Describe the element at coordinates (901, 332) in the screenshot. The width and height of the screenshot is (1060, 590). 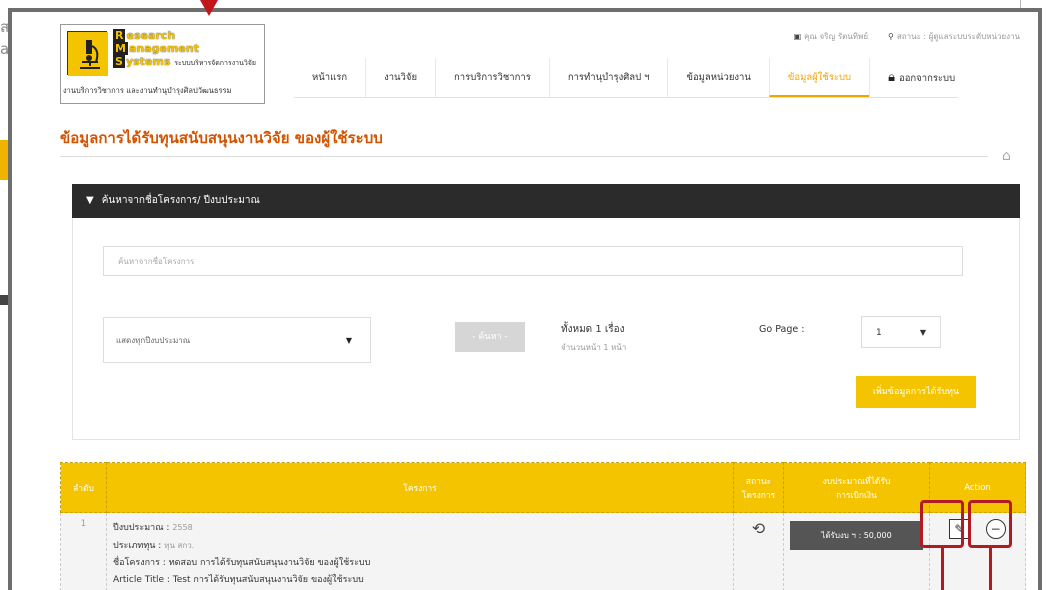
I see `go-page-select: 1 ▼` at that location.